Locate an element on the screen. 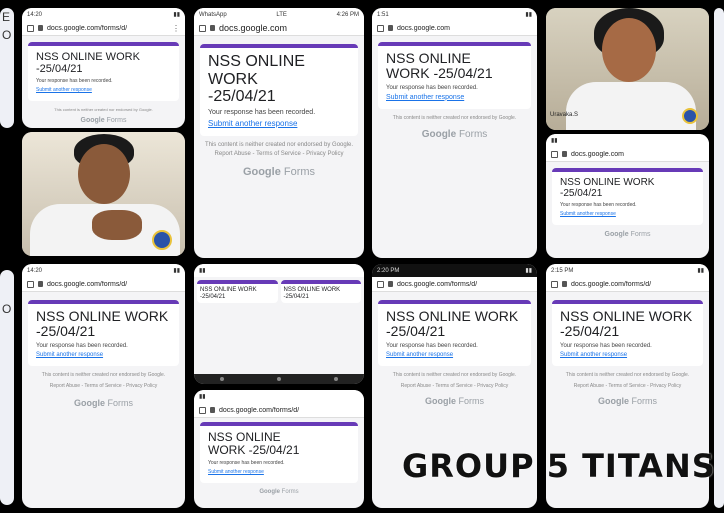  group-name-label: GROUP 5 TITANS is located at coordinates (559, 466).